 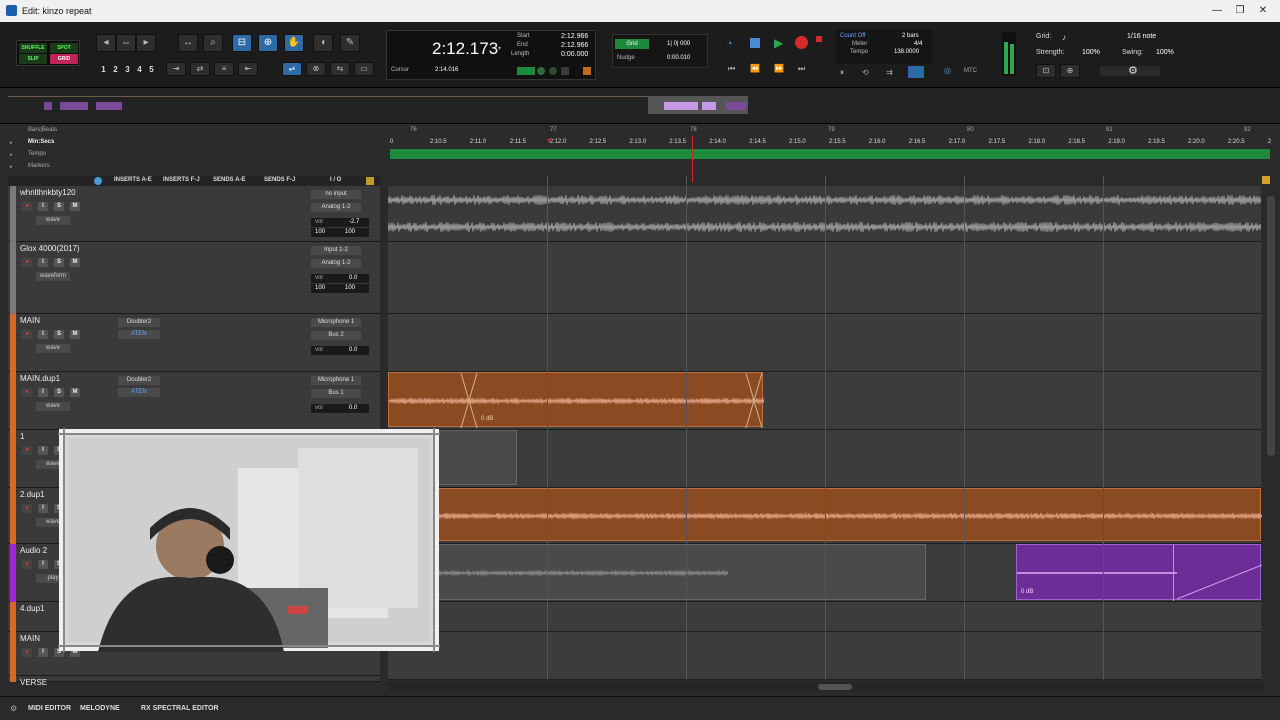 What do you see at coordinates (755, 43) in the screenshot?
I see `stop-icon` at bounding box center [755, 43].